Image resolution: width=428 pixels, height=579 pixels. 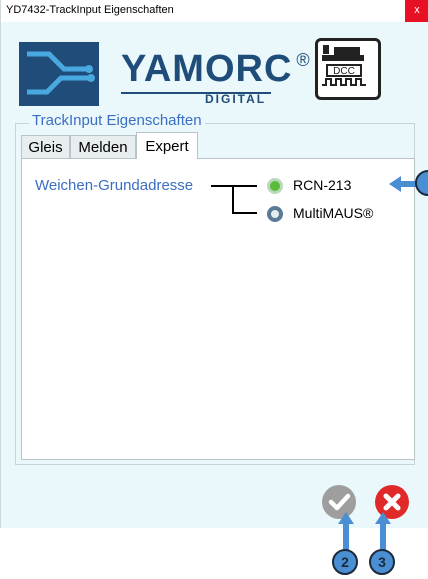 What do you see at coordinates (322, 185) in the screenshot?
I see `radio-label-rcn-213: RCN-213` at bounding box center [322, 185].